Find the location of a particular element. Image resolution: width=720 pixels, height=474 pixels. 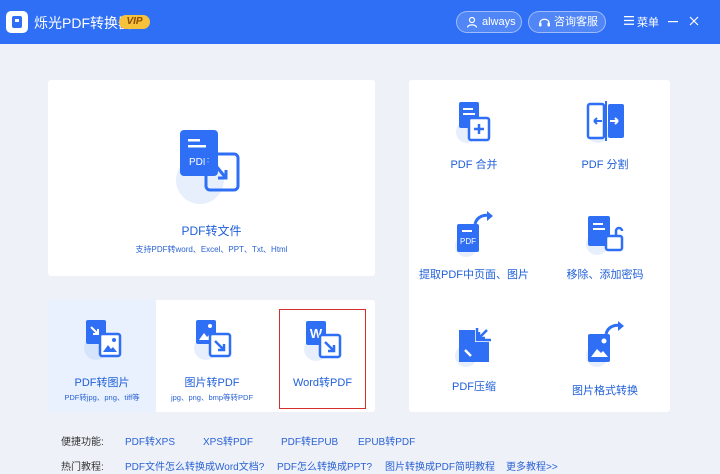

merge-icon is located at coordinates (475, 122).